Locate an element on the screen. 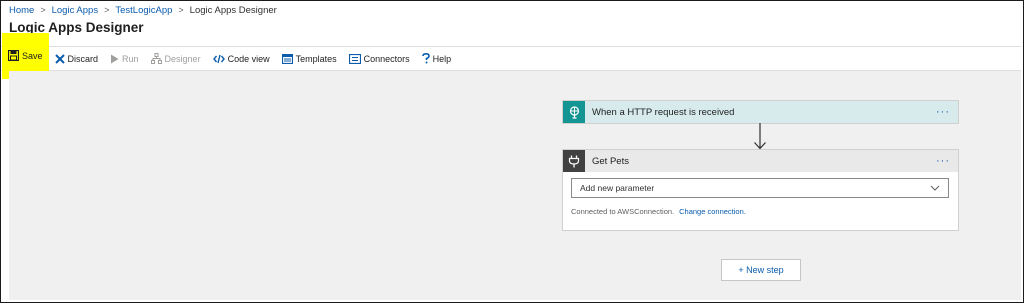 This screenshot has width=1024, height=303. play-icon is located at coordinates (114, 59).